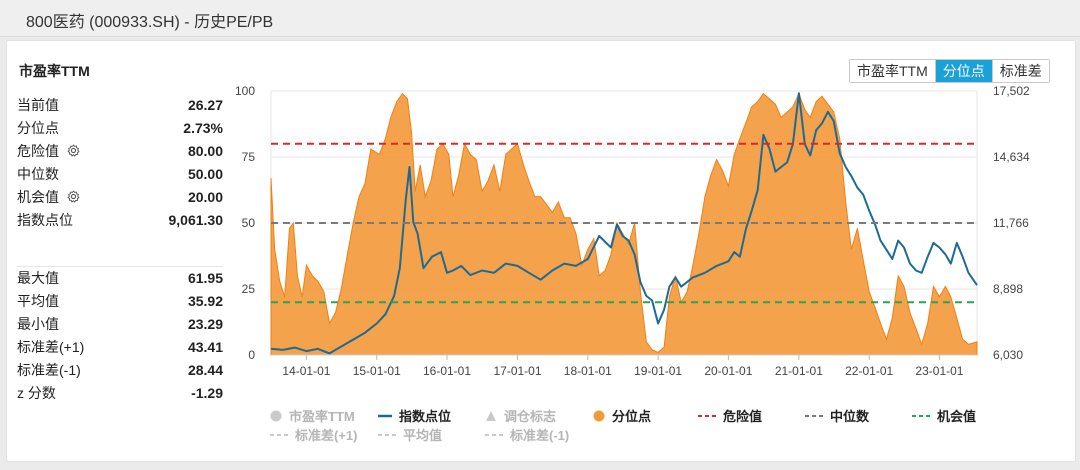 The image size is (1080, 470). Describe the element at coordinates (423, 435) in the screenshot. I see `legend-label: 平均值` at that location.